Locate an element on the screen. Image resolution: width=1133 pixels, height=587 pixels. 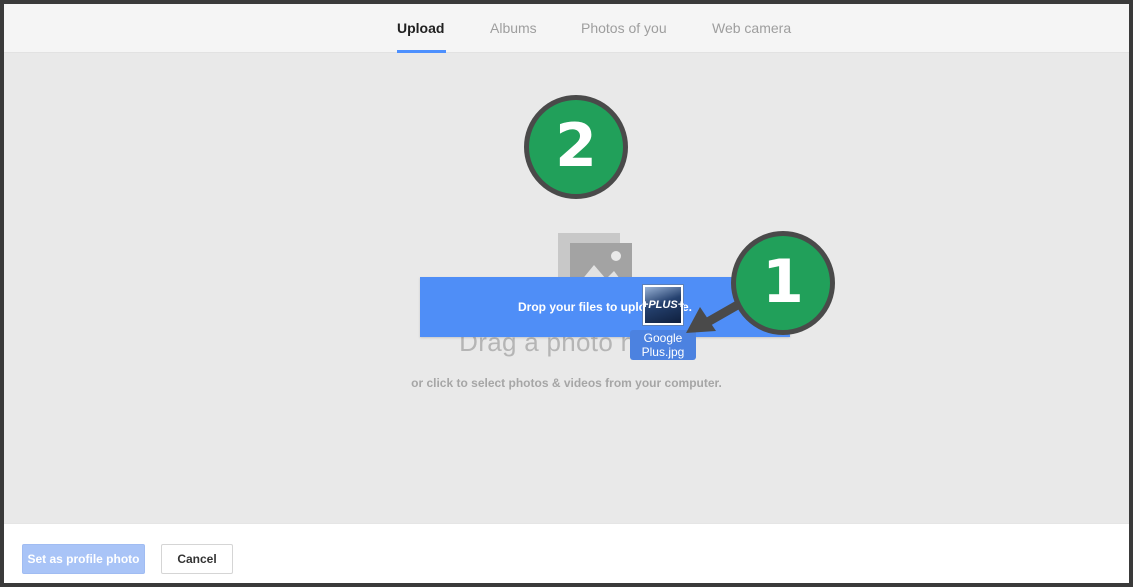
step-2-badge: 2 is located at coordinates (576, 147).